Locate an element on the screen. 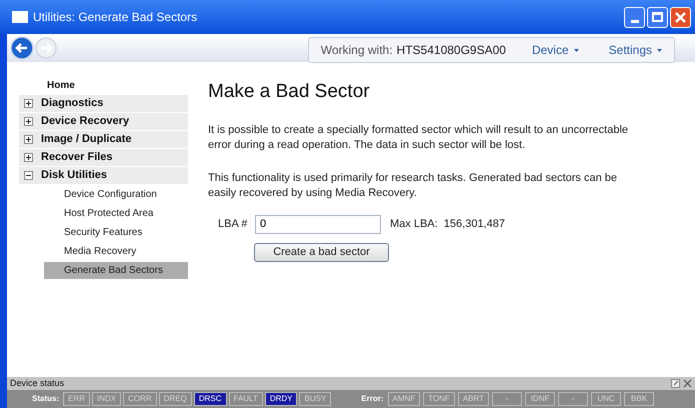  close-button is located at coordinates (680, 17).